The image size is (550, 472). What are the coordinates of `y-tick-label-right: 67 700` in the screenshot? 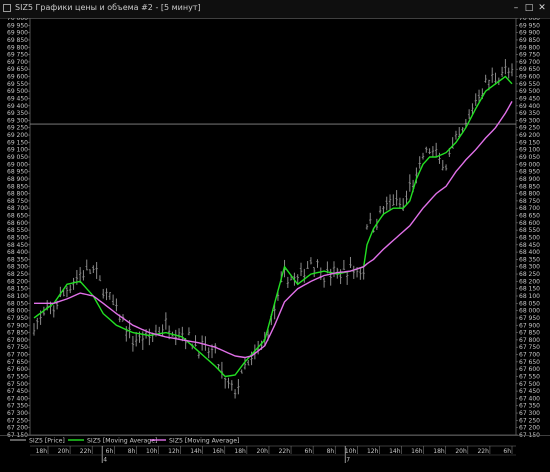 It's located at (529, 355).